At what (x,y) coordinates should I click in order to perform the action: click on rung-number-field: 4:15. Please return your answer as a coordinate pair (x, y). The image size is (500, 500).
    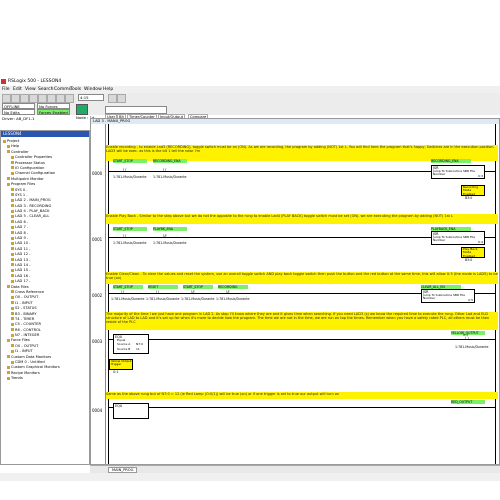
    Looking at the image, I should click on (91, 97).